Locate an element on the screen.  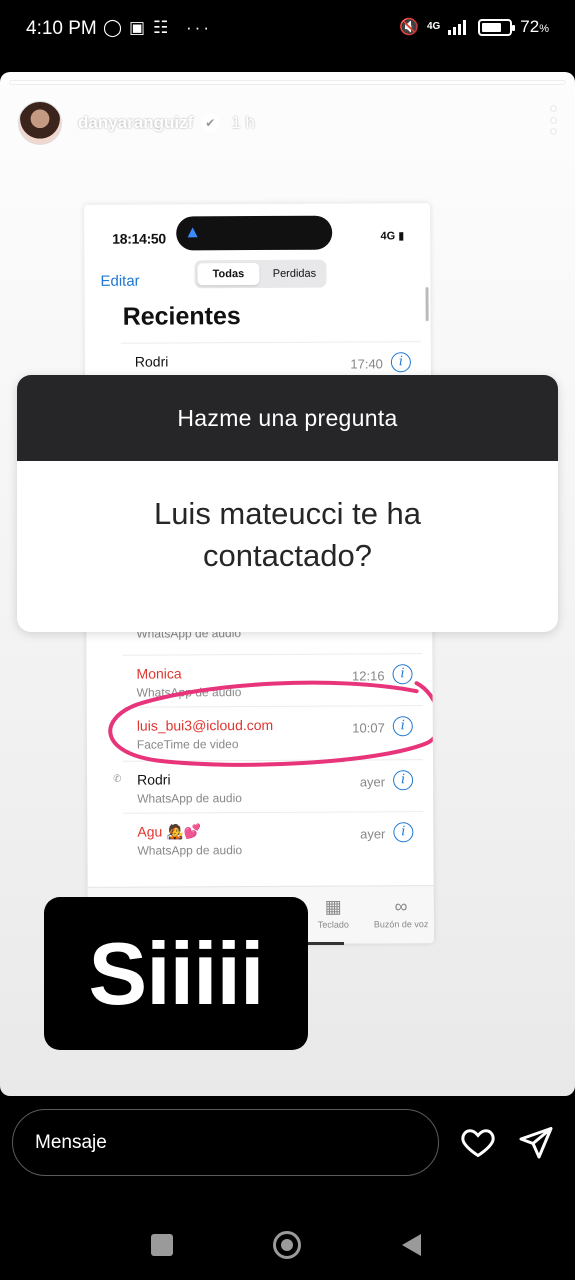
story-progress-fill is located at coordinates (287, 82).